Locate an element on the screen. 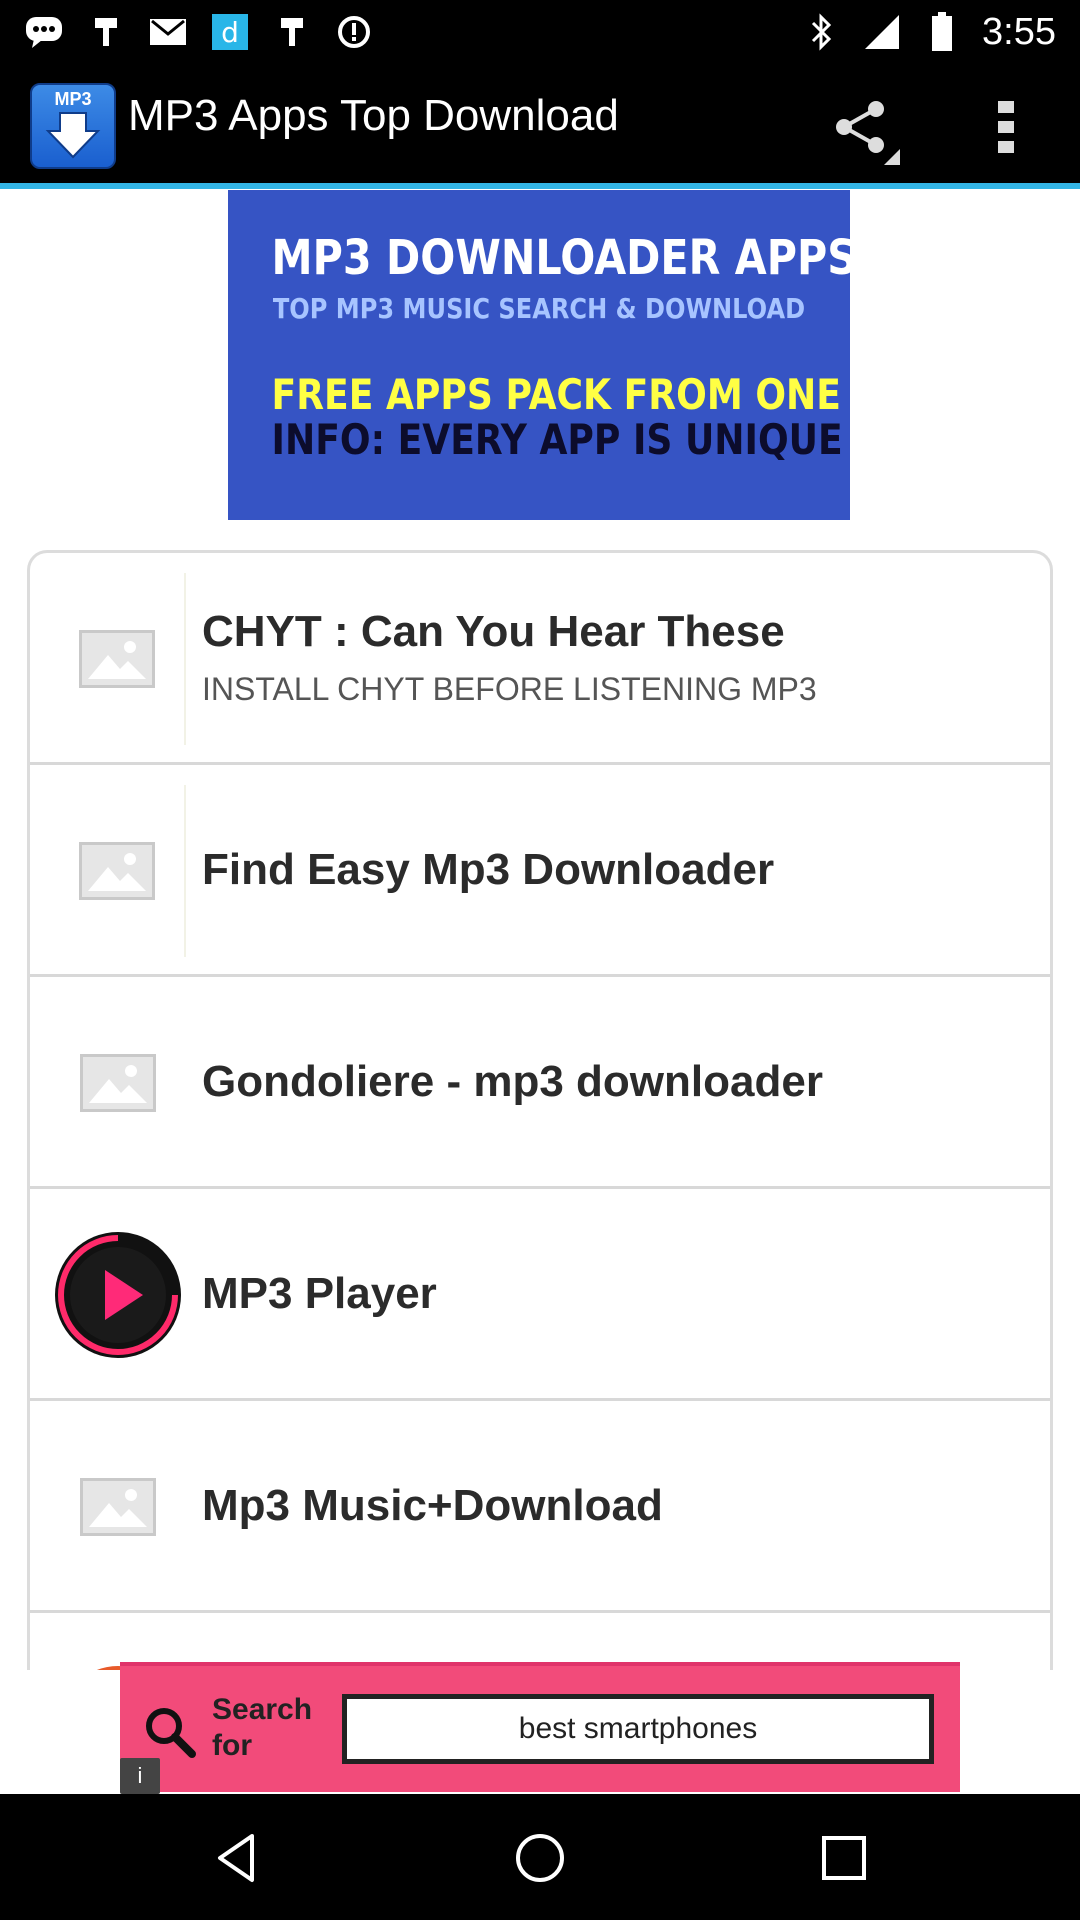 This screenshot has width=1080, height=1920. share-icon is located at coordinates (868, 133).